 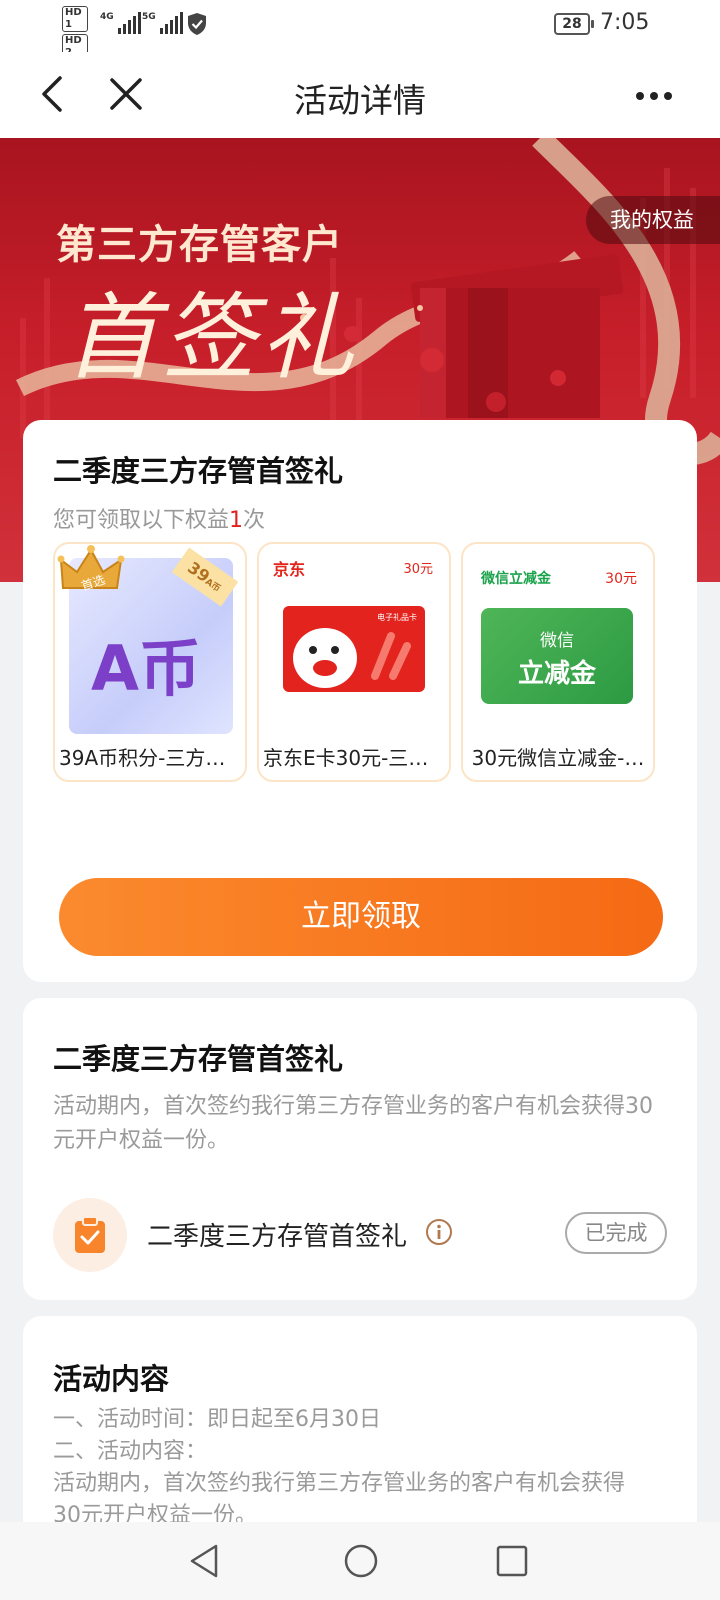 I want to click on shield-icon, so click(x=197, y=24).